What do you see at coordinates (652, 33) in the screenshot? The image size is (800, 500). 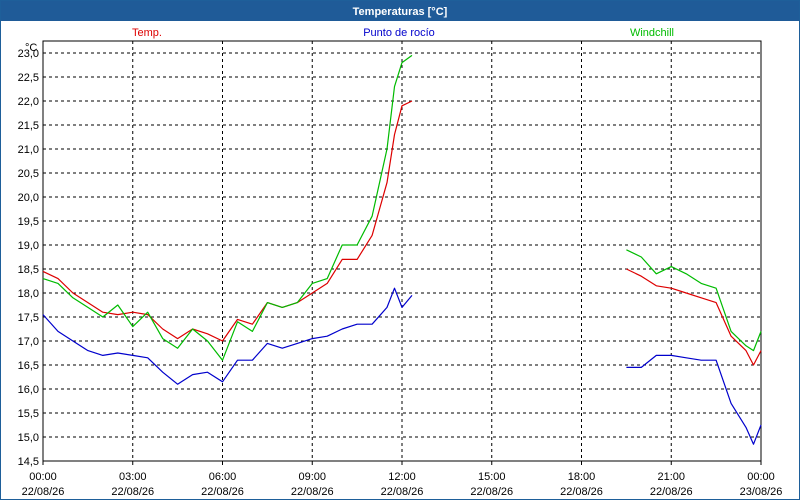 I see `legend-entry: Windchill` at bounding box center [652, 33].